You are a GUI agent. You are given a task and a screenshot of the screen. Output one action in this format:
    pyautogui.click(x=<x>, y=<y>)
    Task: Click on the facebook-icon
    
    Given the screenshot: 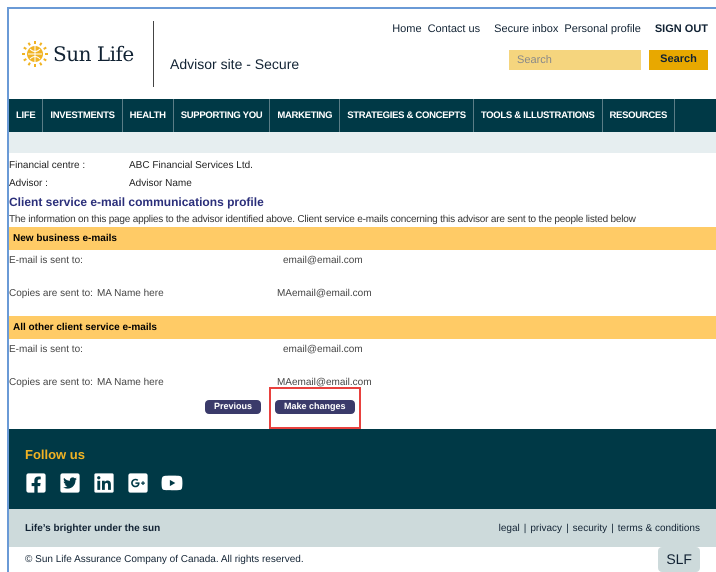 What is the action you would take?
    pyautogui.click(x=36, y=483)
    